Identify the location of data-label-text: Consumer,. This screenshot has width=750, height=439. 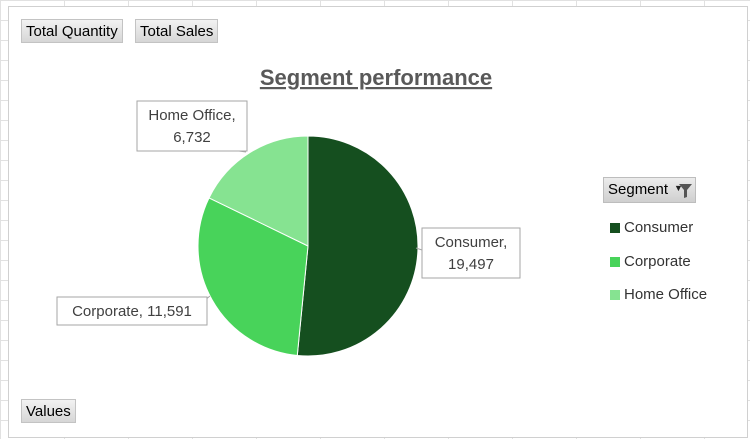
(471, 242).